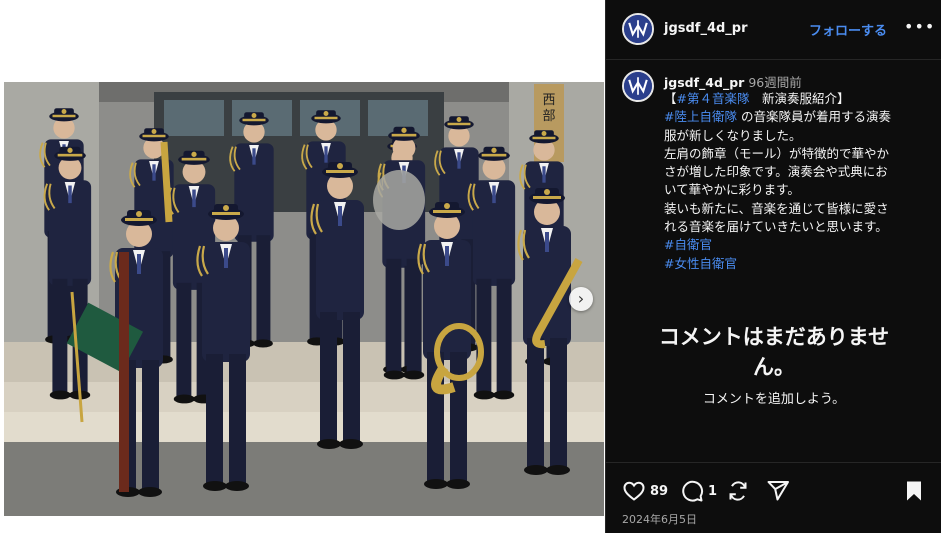 The width and height of the screenshot is (941, 533). What do you see at coordinates (704, 82) in the screenshot?
I see `caption-username: jgsdf_4d_pr` at bounding box center [704, 82].